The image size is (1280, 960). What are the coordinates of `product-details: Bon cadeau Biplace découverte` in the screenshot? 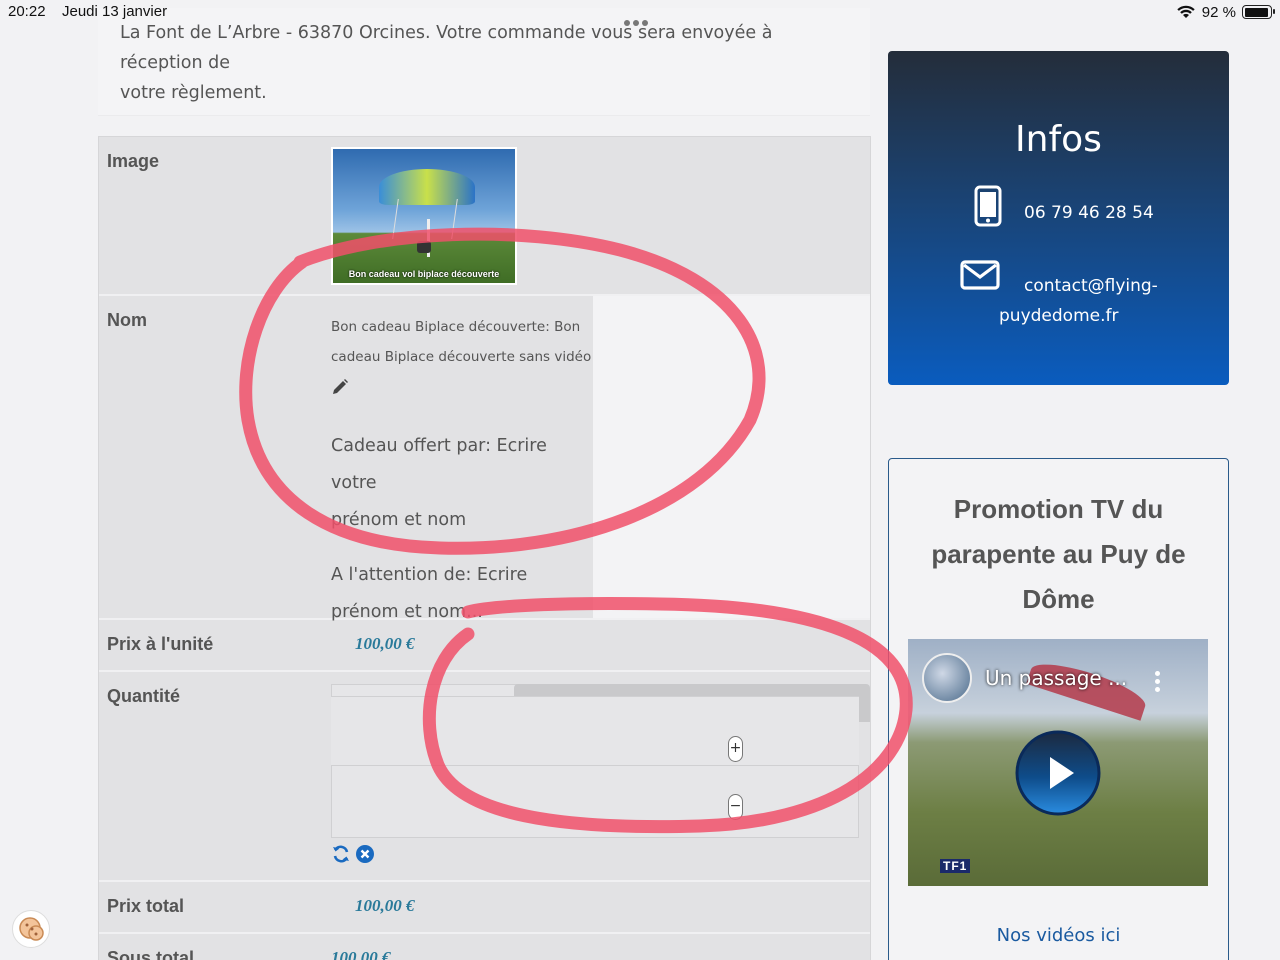 It's located at (462, 459).